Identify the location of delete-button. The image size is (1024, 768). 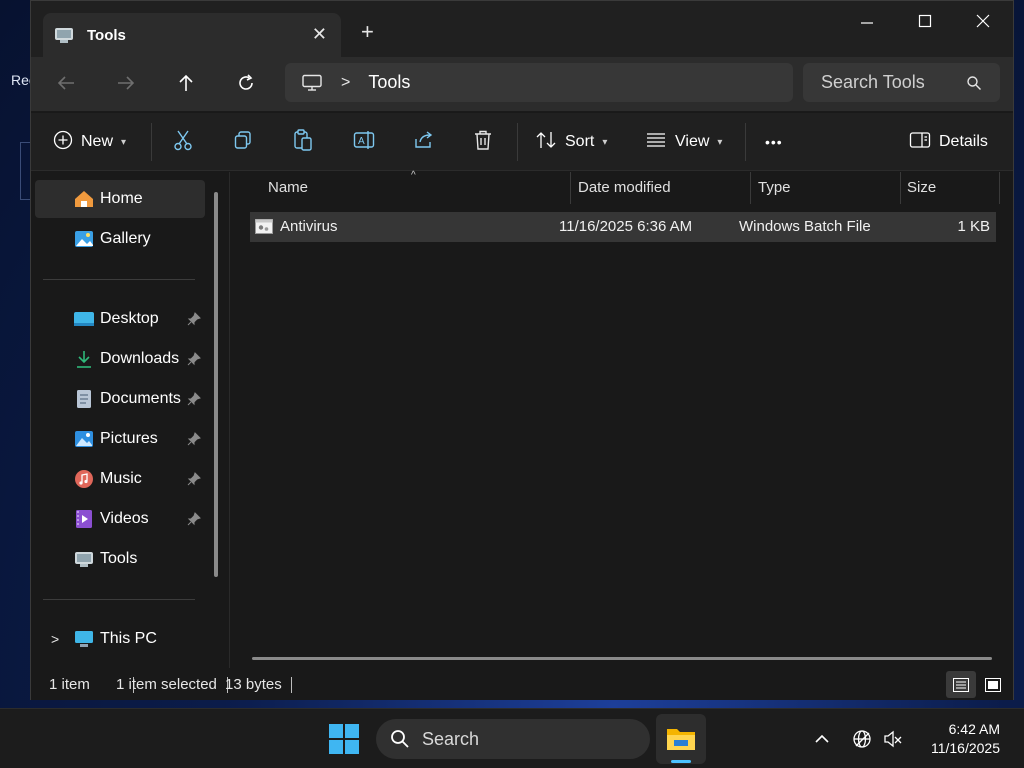
(483, 142).